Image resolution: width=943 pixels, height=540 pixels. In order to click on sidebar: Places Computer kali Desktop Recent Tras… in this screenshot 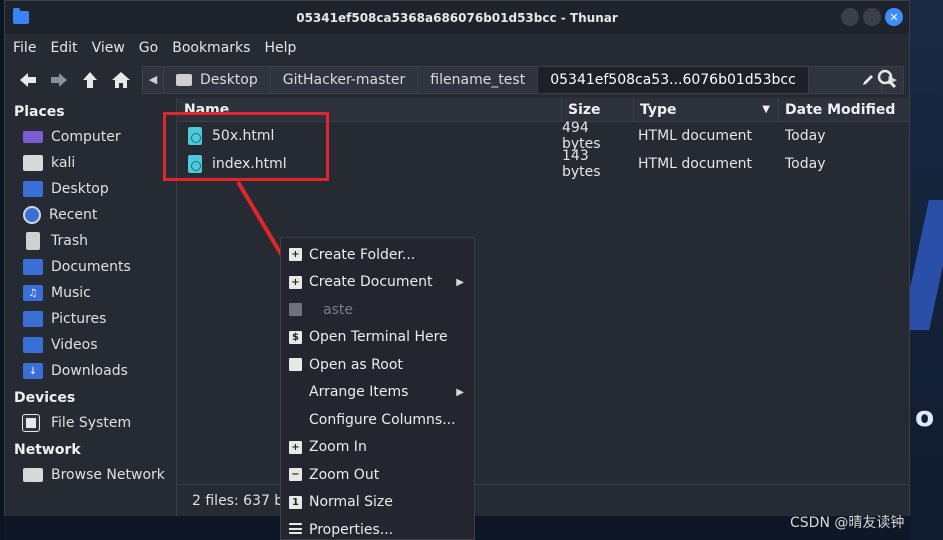, I will do `click(91, 307)`.